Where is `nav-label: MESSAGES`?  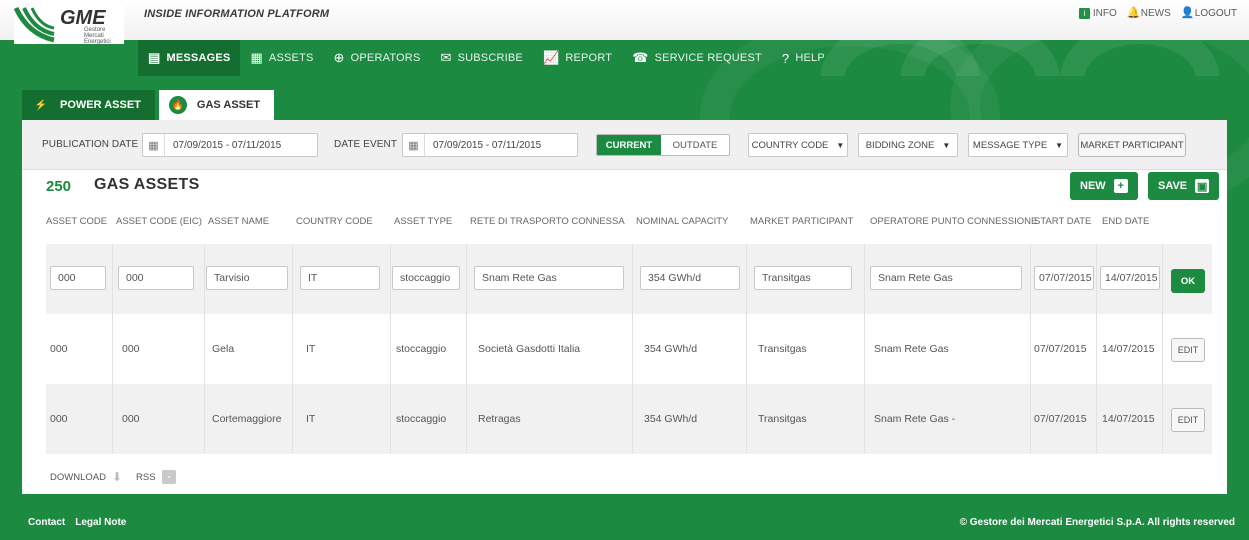
nav-label: MESSAGES is located at coordinates (198, 58).